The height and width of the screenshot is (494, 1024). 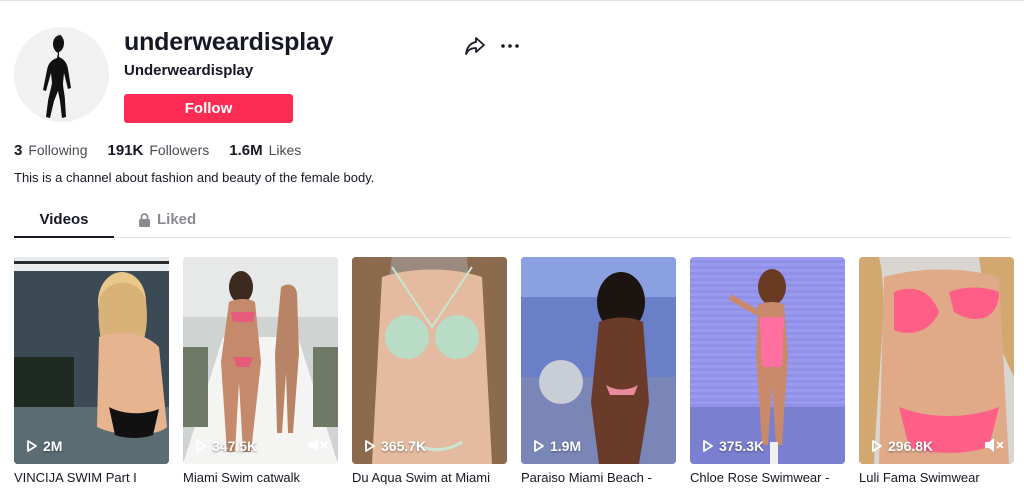 I want to click on follow-button: Follow, so click(x=208, y=108).